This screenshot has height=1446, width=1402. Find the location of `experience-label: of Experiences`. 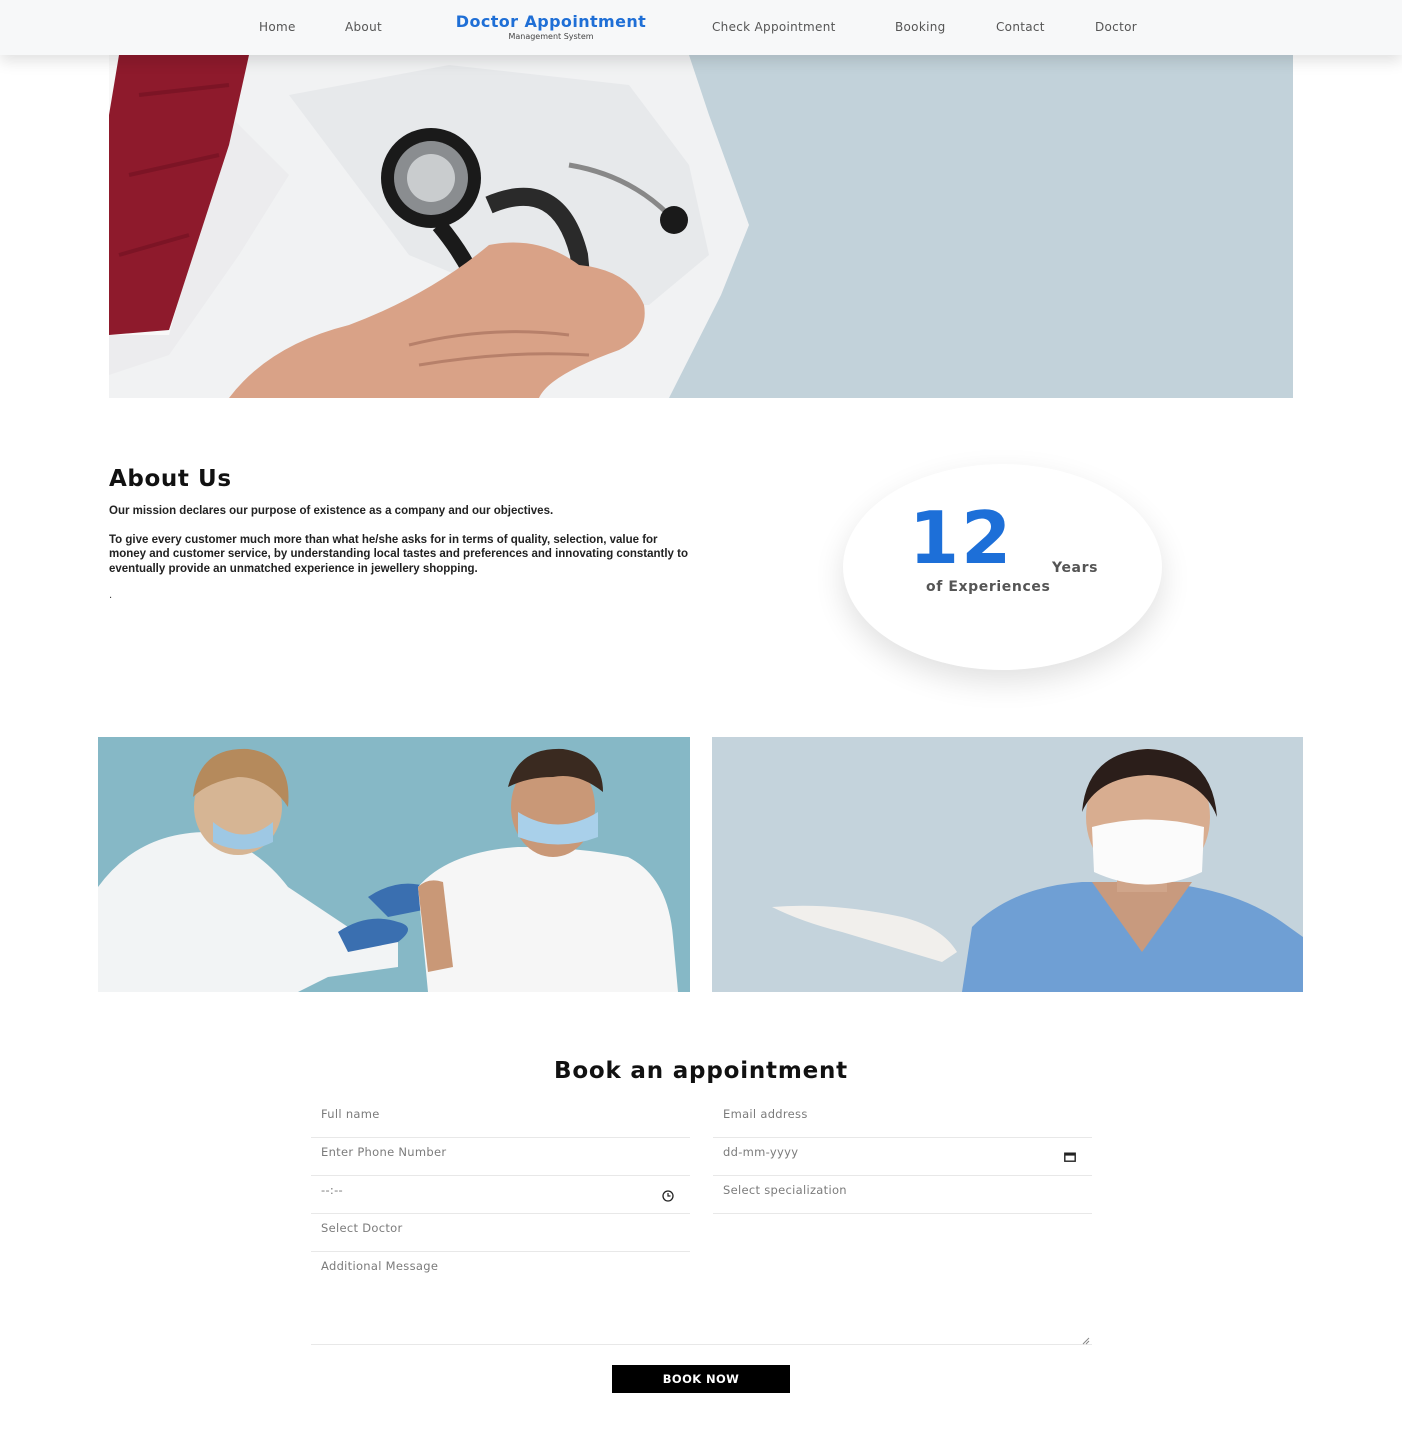

experience-label: of Experiences is located at coordinates (988, 587).